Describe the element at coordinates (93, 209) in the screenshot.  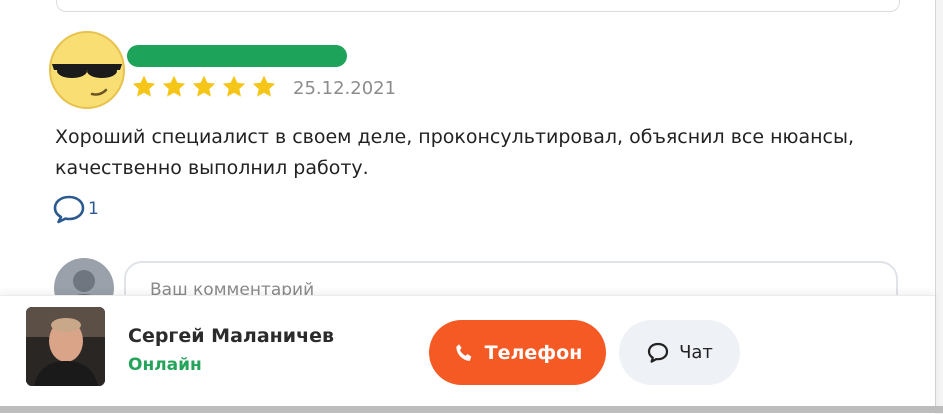
I see `comment-count: 1` at that location.